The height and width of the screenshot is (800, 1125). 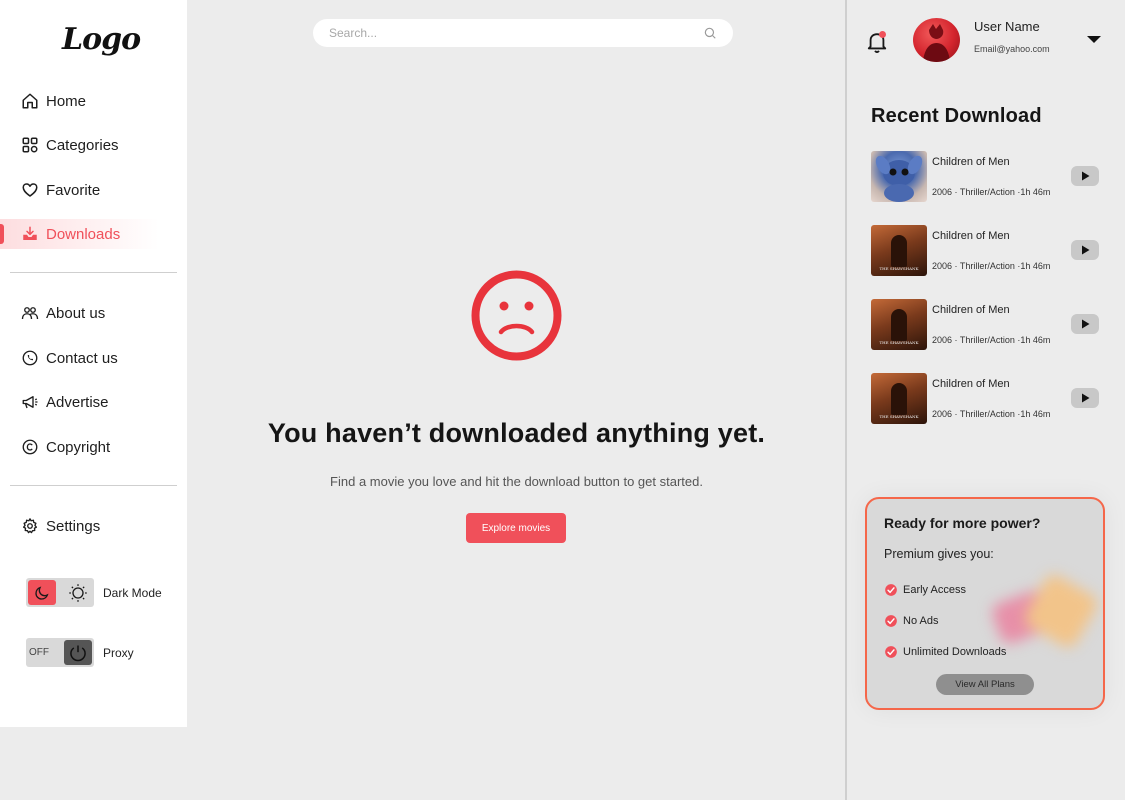 What do you see at coordinates (30, 190) in the screenshot?
I see `heart-icon` at bounding box center [30, 190].